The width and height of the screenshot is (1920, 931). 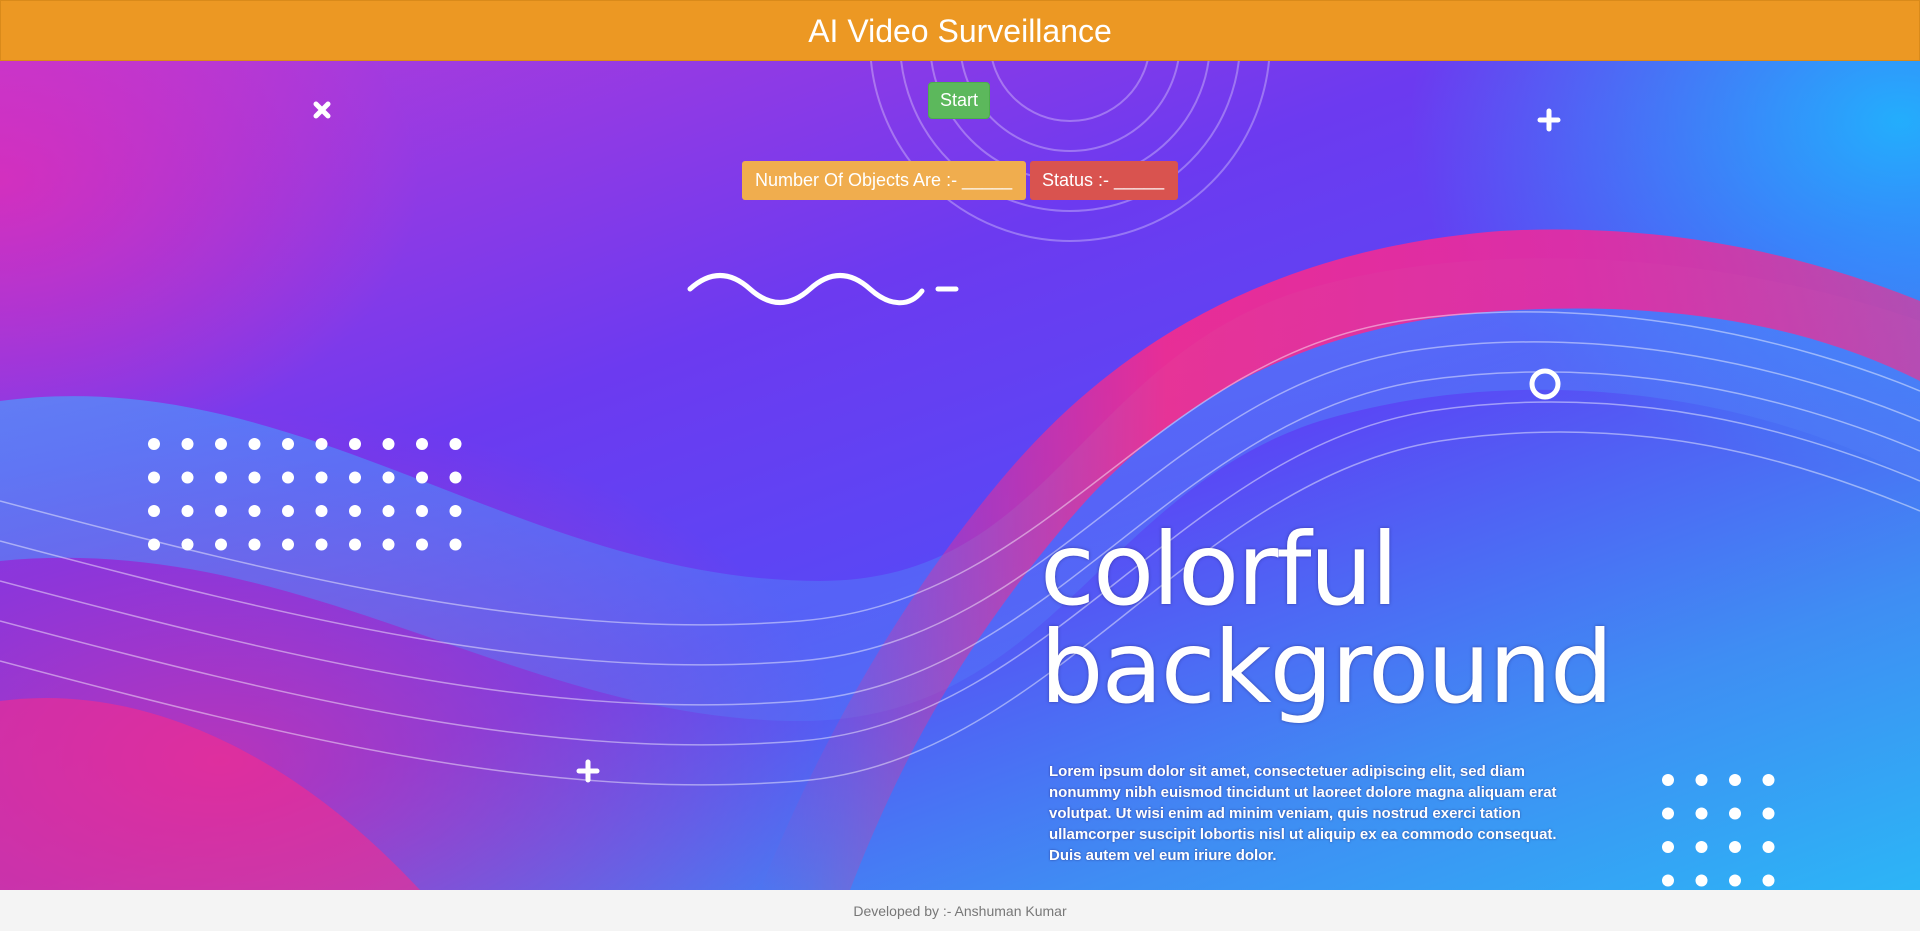 I want to click on footer: Developed by :- Anshuman Kumar, so click(x=960, y=910).